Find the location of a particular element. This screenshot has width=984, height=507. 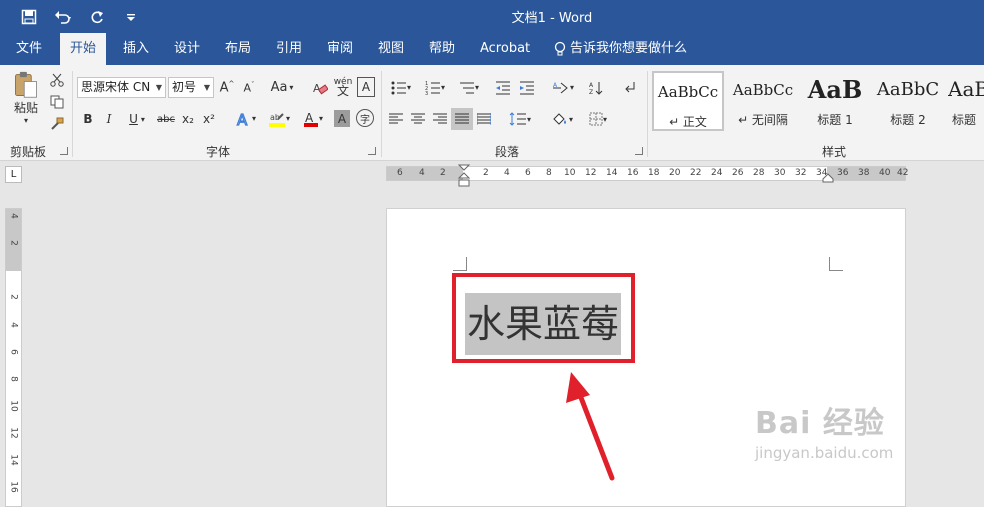

style-normal: AaBbCc ↵ 正文 is located at coordinates (688, 101).